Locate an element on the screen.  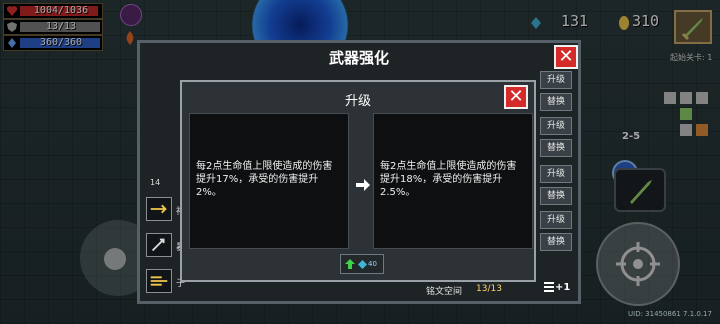
dialog-close-button: ✕ is located at coordinates (566, 57).